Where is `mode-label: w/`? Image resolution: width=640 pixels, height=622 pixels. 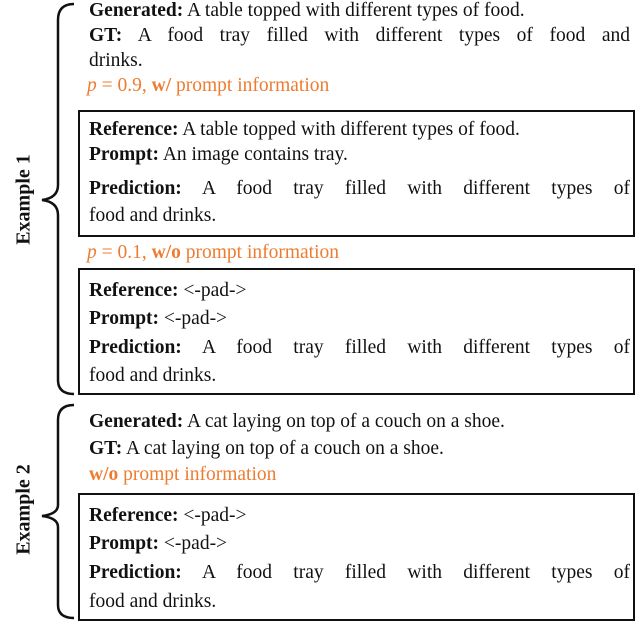 mode-label: w/ is located at coordinates (161, 85).